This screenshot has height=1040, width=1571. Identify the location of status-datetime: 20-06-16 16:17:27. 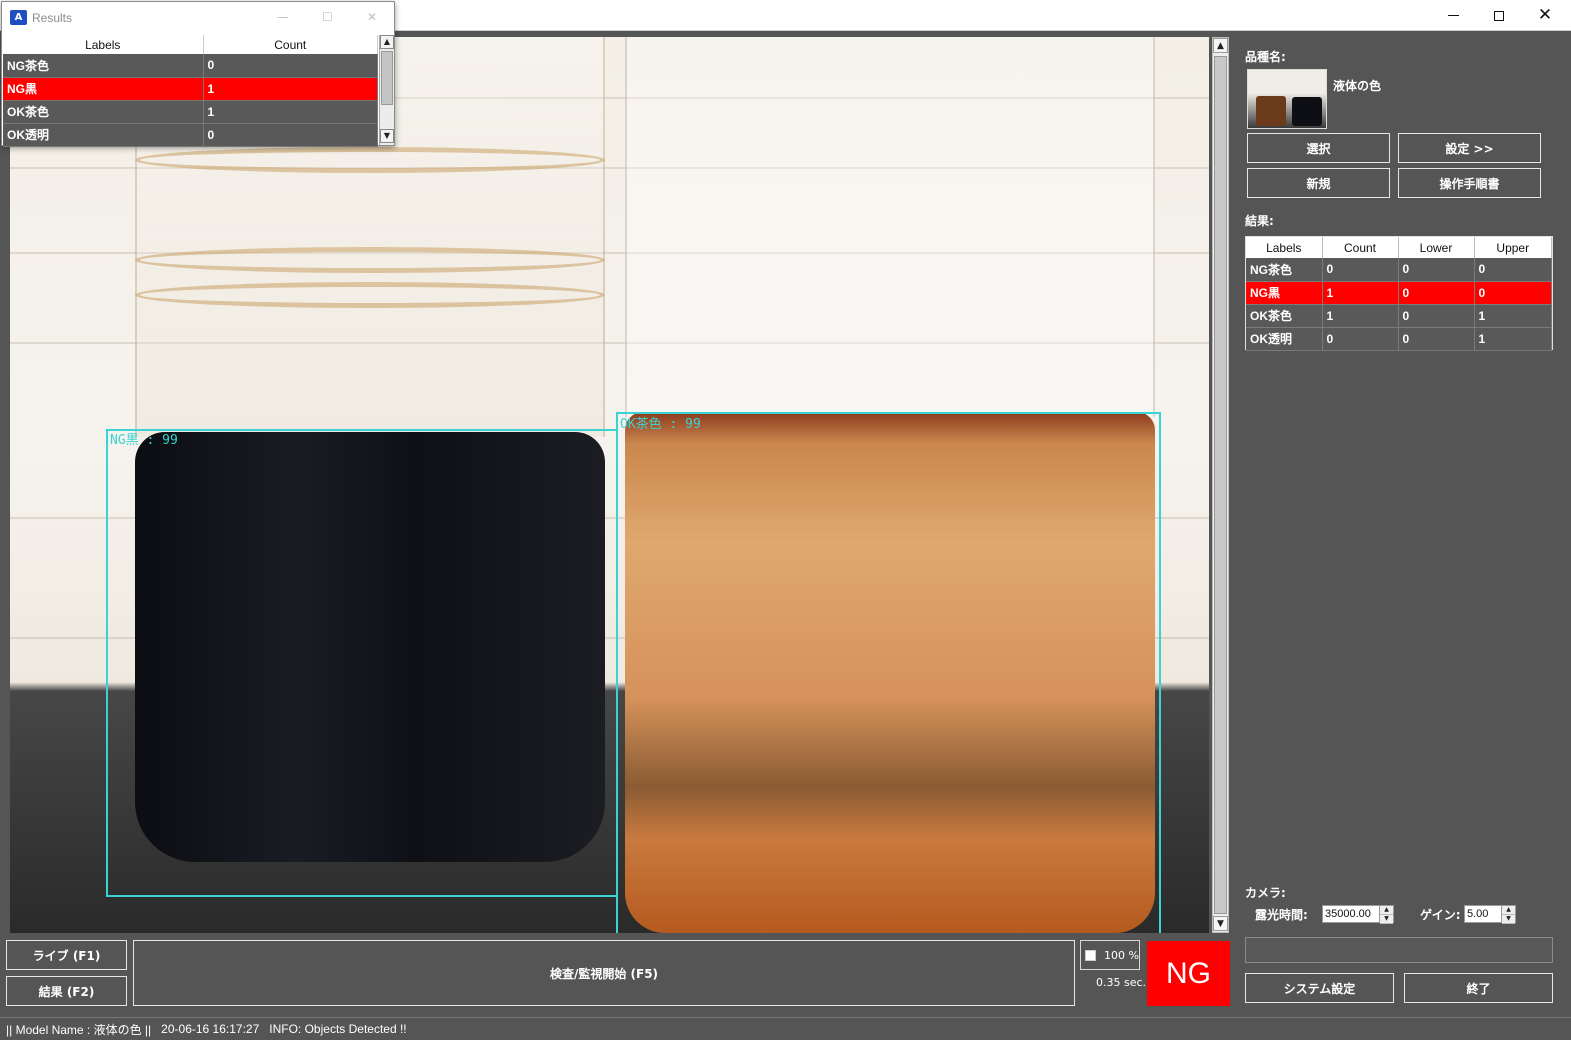
(210, 1029).